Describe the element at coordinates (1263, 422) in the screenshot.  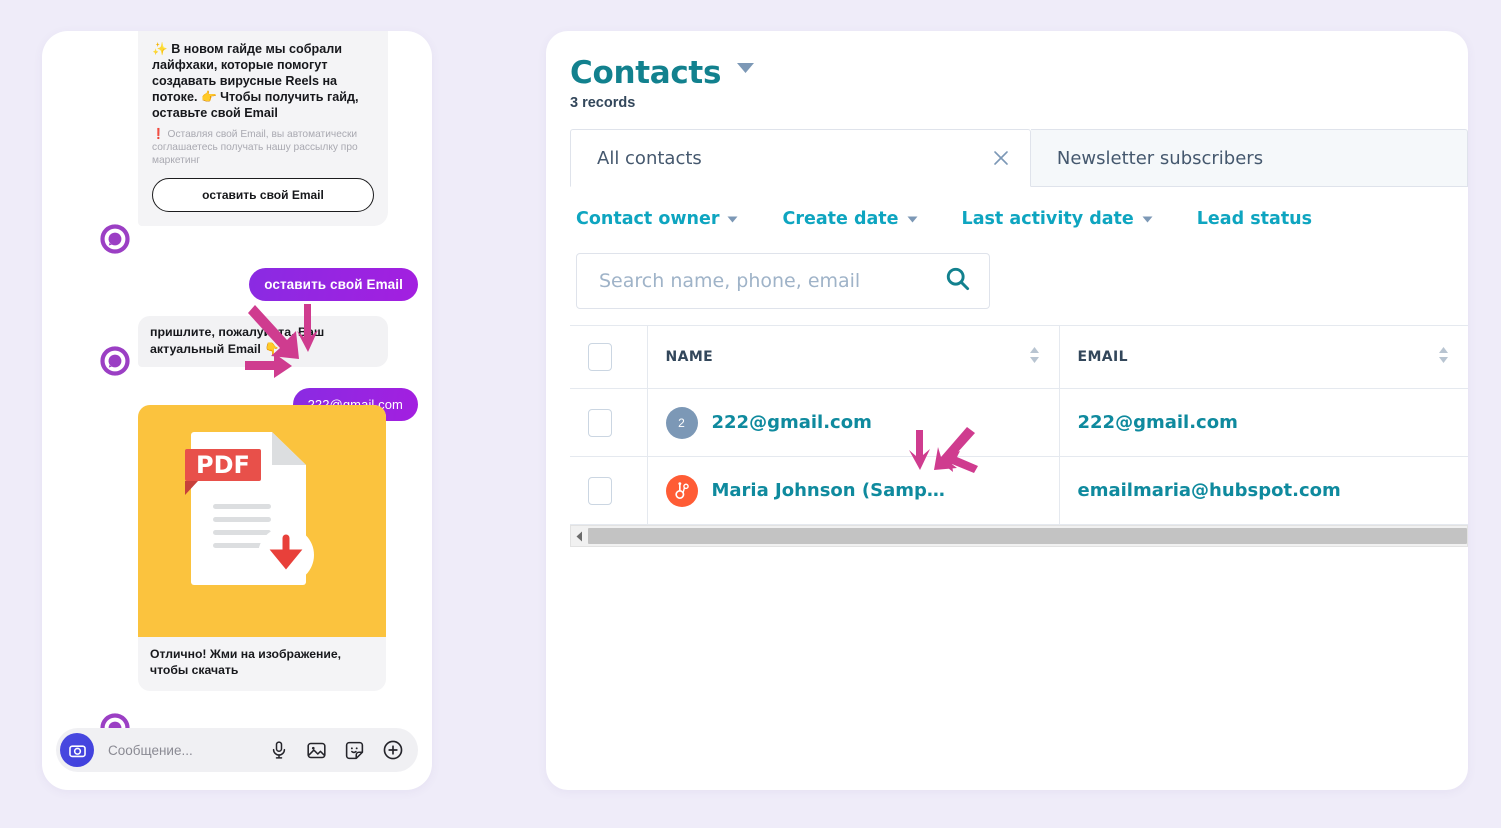
I see `cell-email: 222@gmail.com` at that location.